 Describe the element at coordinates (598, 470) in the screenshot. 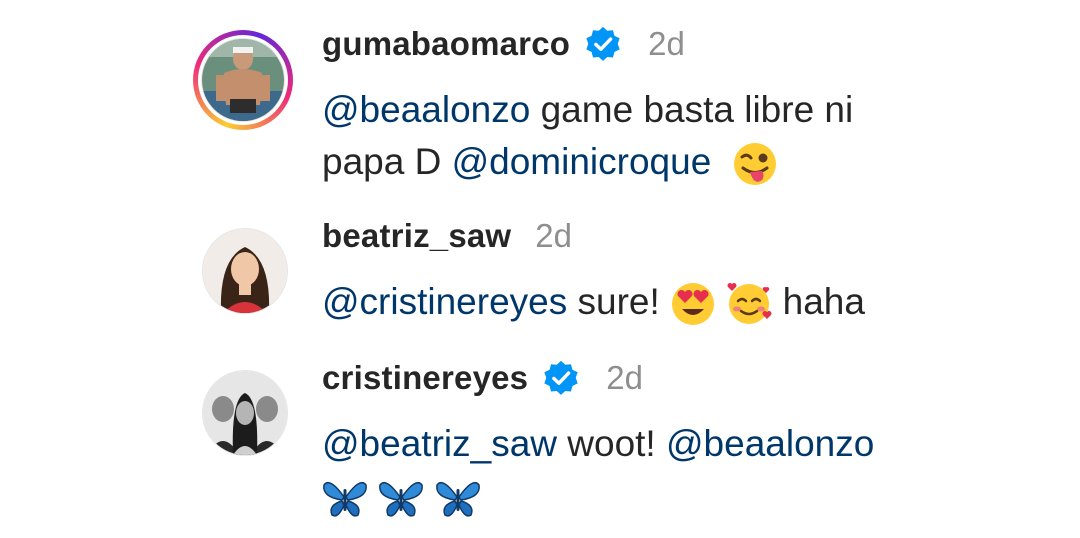

I see `comment-text: @beatriz_saw woot! @beaalonzo` at that location.